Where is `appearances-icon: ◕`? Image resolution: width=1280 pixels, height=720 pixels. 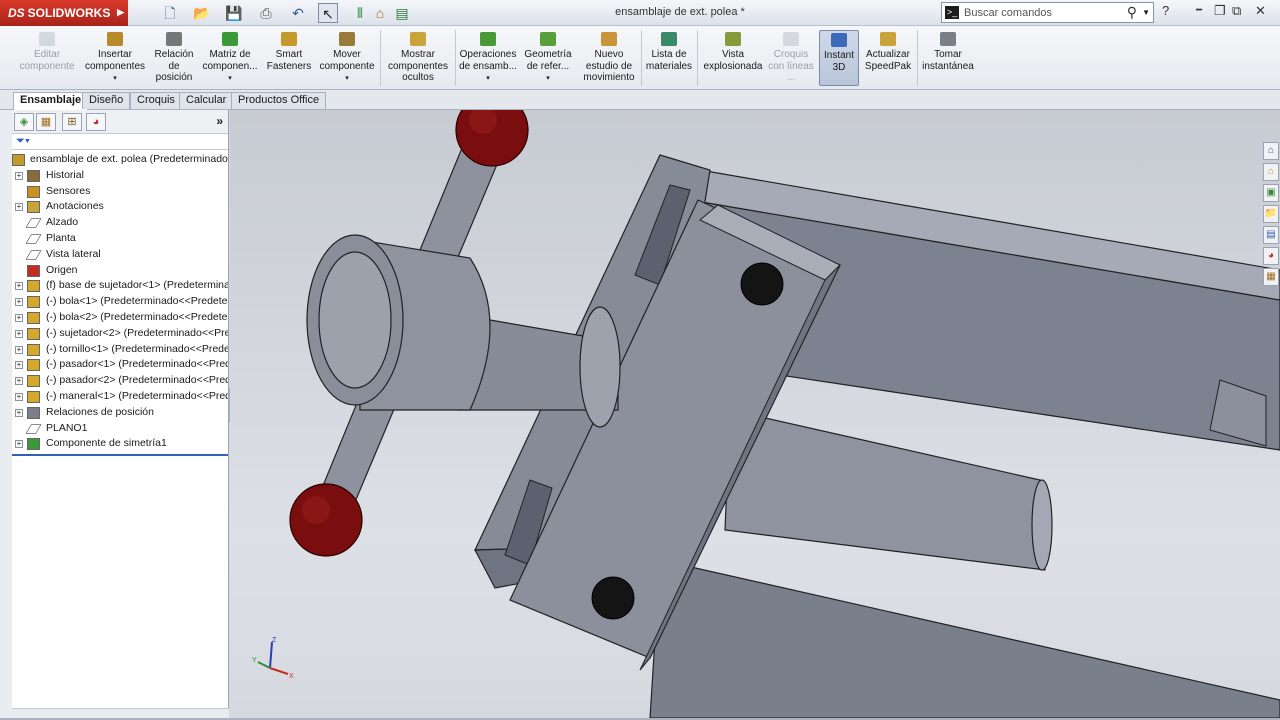
appearances-icon: ◕ is located at coordinates (1271, 256).